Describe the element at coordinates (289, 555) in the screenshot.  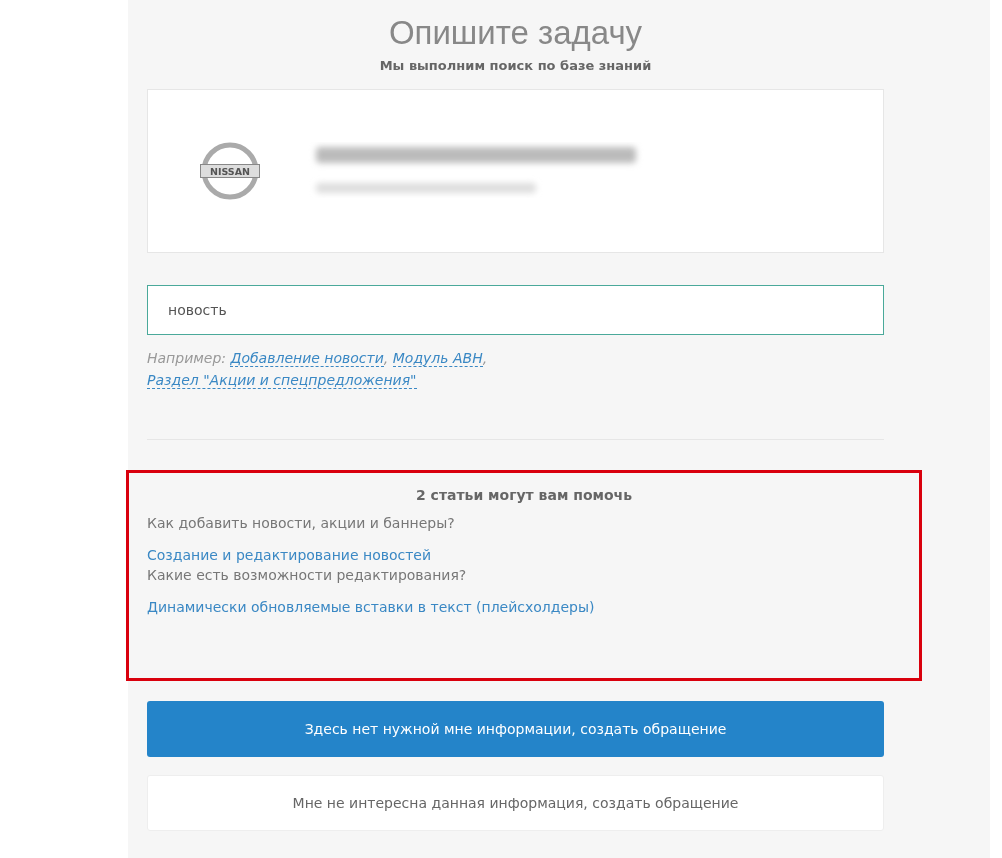
I see `article-link: Создание и редактирование новостей` at that location.